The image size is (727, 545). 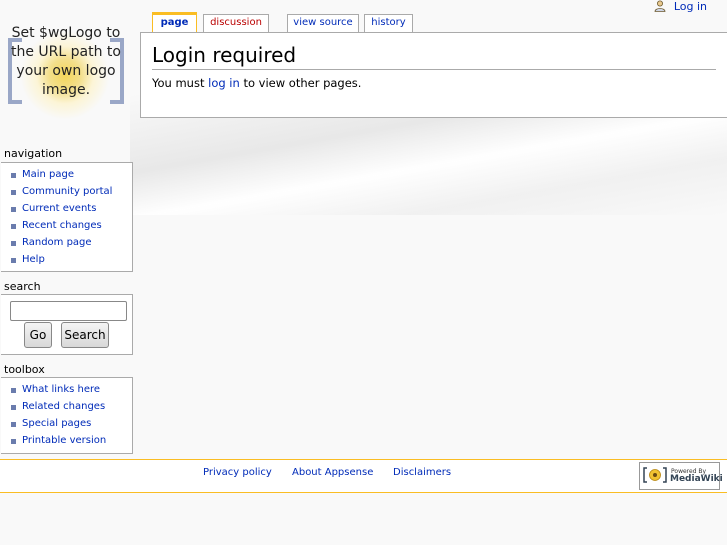 I want to click on toolbox-link: Related changes, so click(x=63, y=406).